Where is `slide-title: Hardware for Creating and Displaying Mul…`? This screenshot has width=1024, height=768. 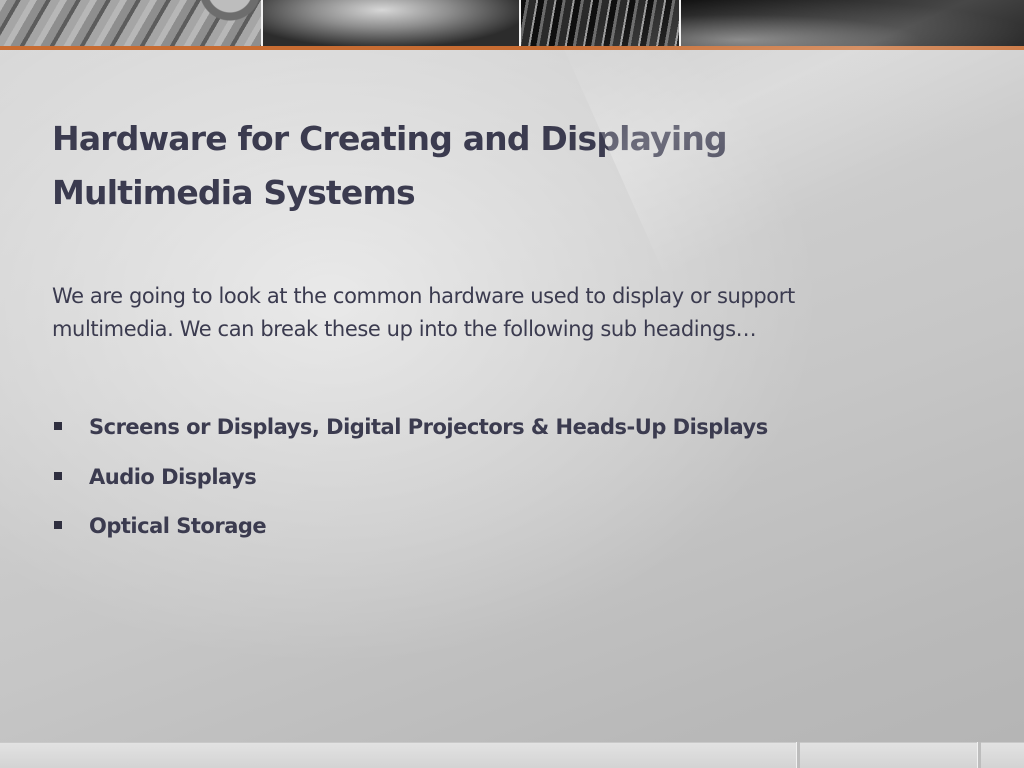
slide-title: Hardware for Creating and Displaying Mul… is located at coordinates (502, 166).